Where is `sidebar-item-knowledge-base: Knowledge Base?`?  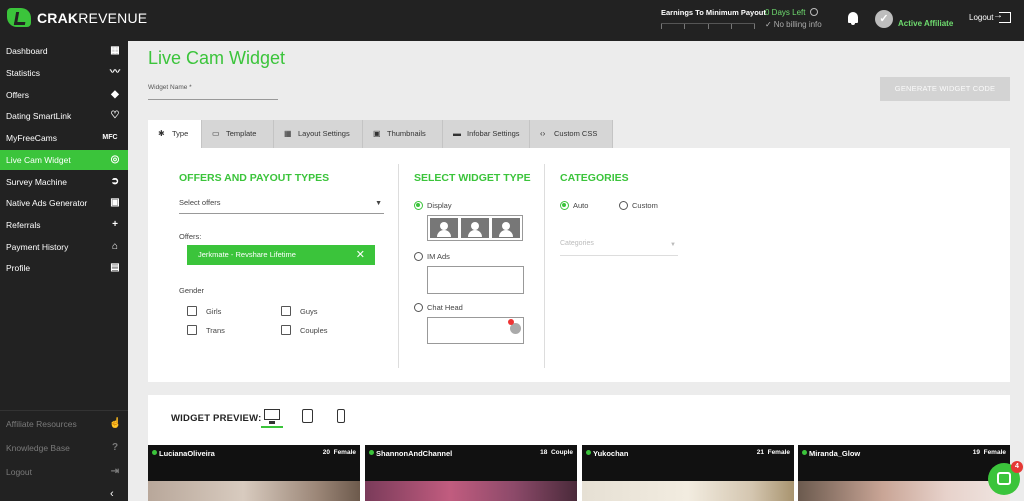
sidebar-item-knowledge-base: Knowledge Base? is located at coordinates (64, 448).